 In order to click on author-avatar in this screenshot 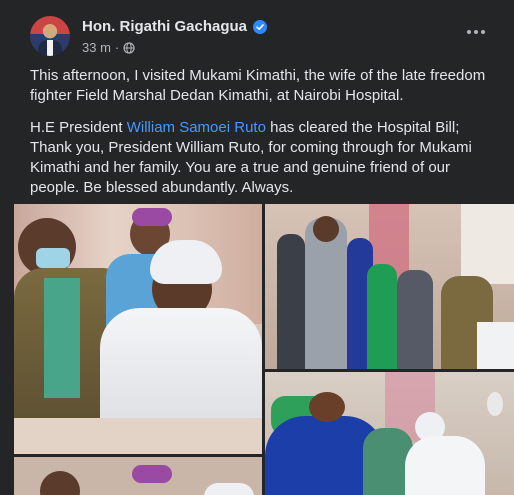, I will do `click(50, 36)`.